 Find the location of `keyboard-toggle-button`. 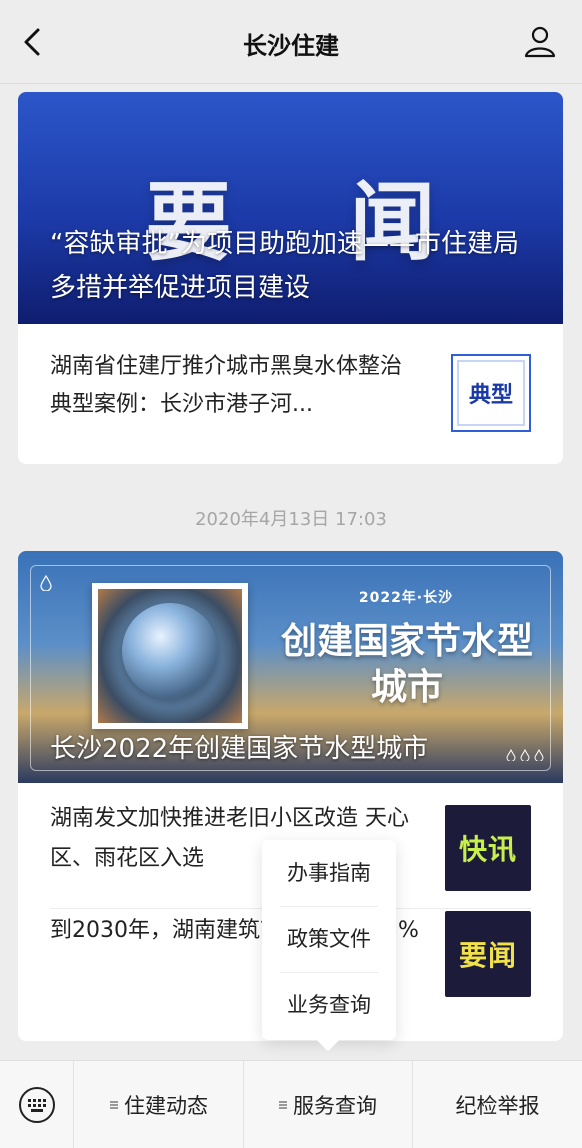

keyboard-toggle-button is located at coordinates (37, 1104).